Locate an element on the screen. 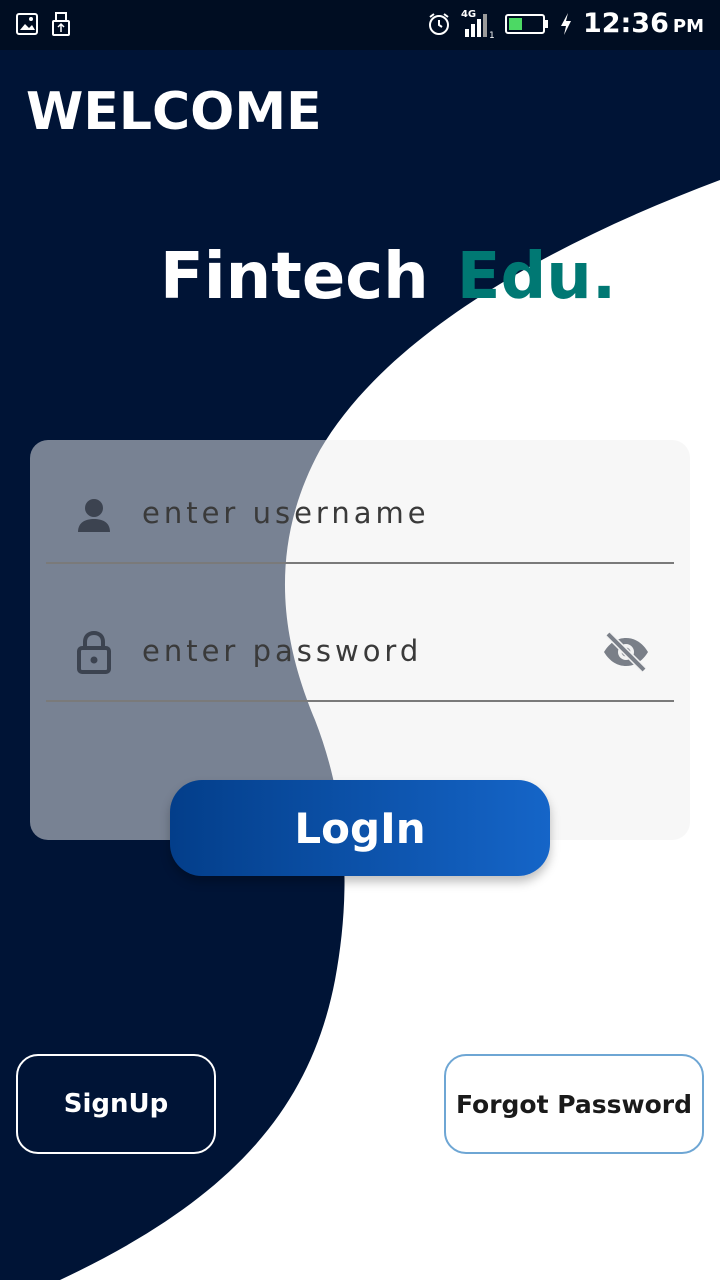 The height and width of the screenshot is (1280, 720). welcome-title: WELCOME is located at coordinates (174, 112).